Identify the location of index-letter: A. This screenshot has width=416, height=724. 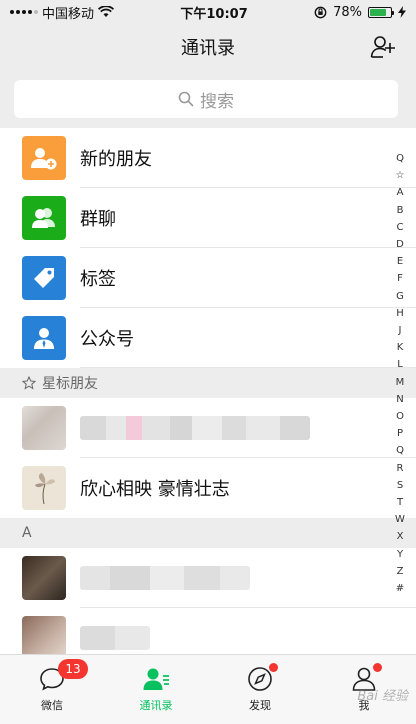
(400, 192).